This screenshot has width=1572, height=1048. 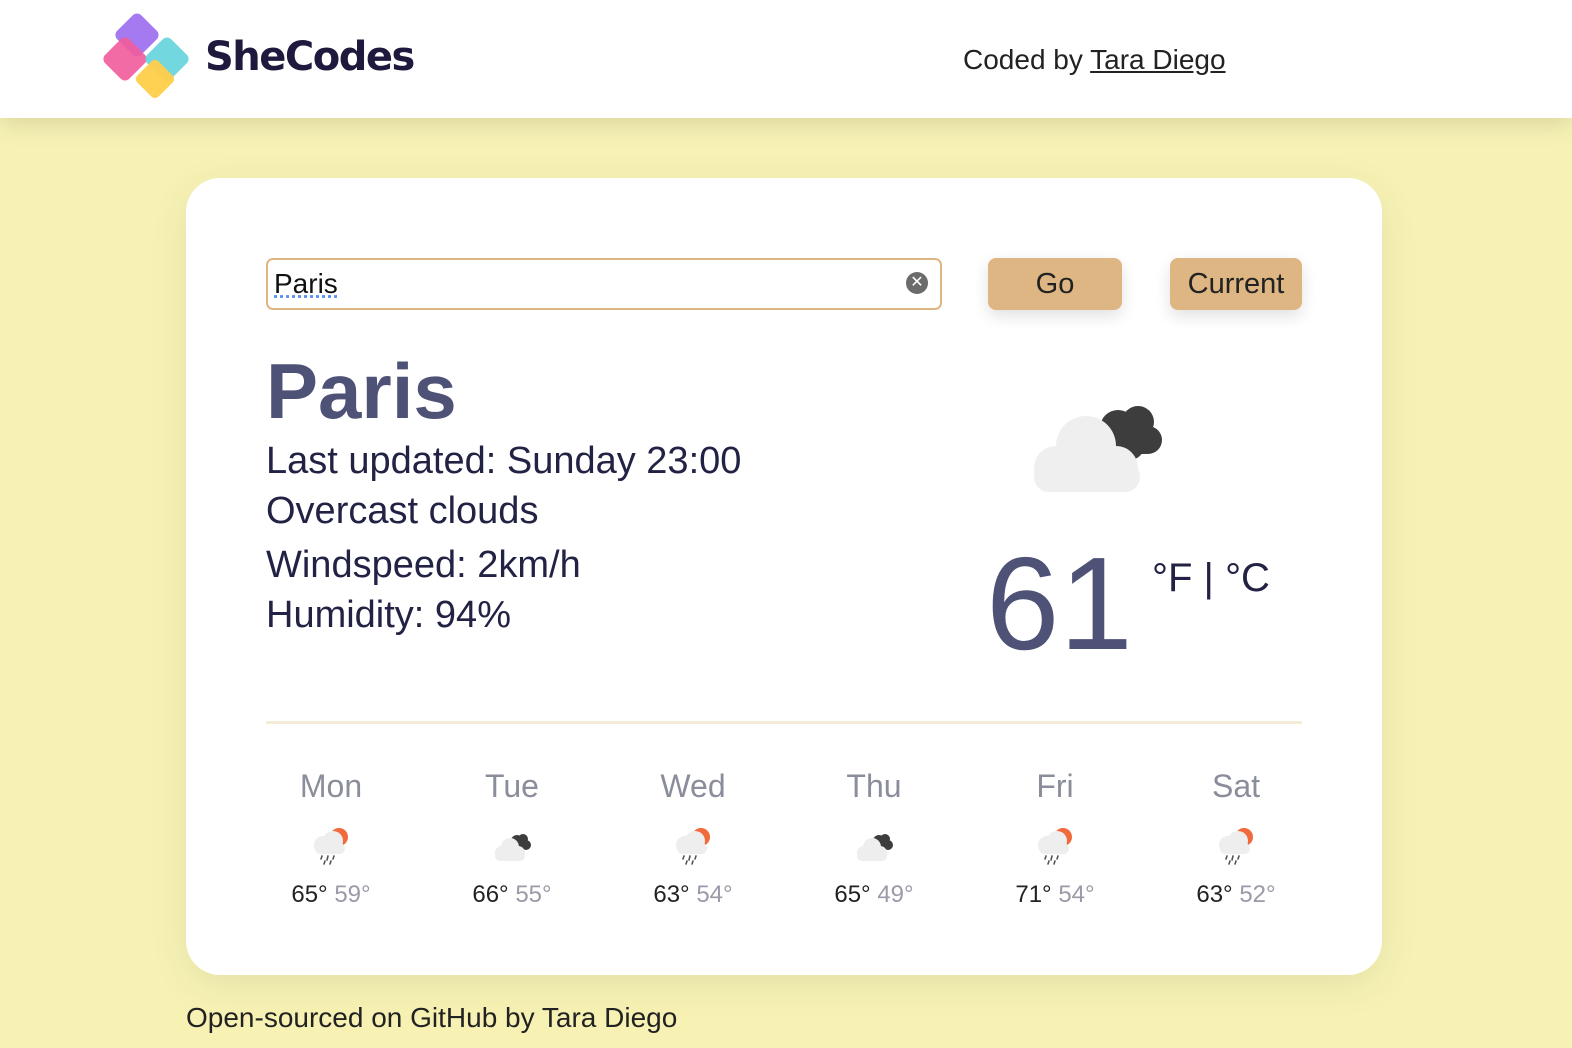 What do you see at coordinates (331, 895) in the screenshot?
I see `forecast-temps: 65° 59°` at bounding box center [331, 895].